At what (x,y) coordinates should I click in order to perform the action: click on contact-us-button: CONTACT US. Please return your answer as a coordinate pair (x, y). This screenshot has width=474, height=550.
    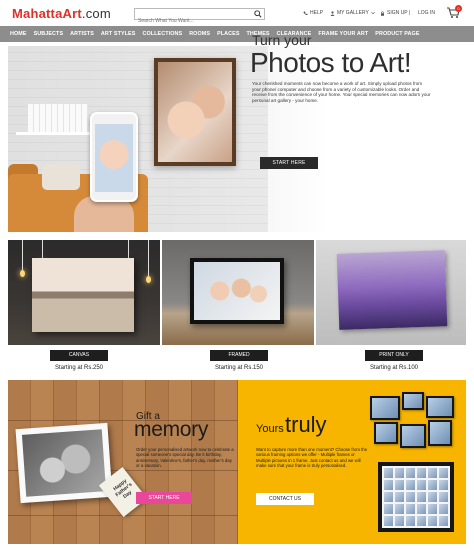
    Looking at the image, I should click on (285, 499).